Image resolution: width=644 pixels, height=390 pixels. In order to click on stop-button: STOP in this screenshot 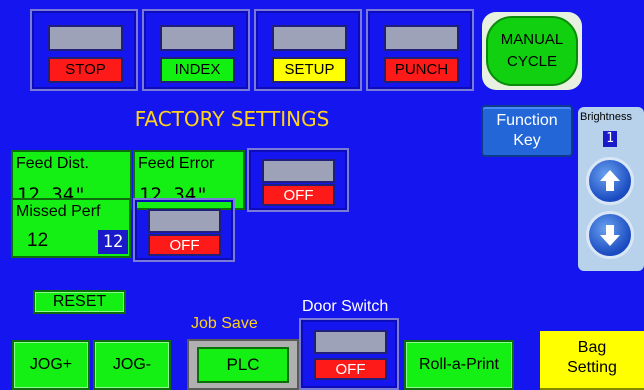, I will do `click(84, 50)`.